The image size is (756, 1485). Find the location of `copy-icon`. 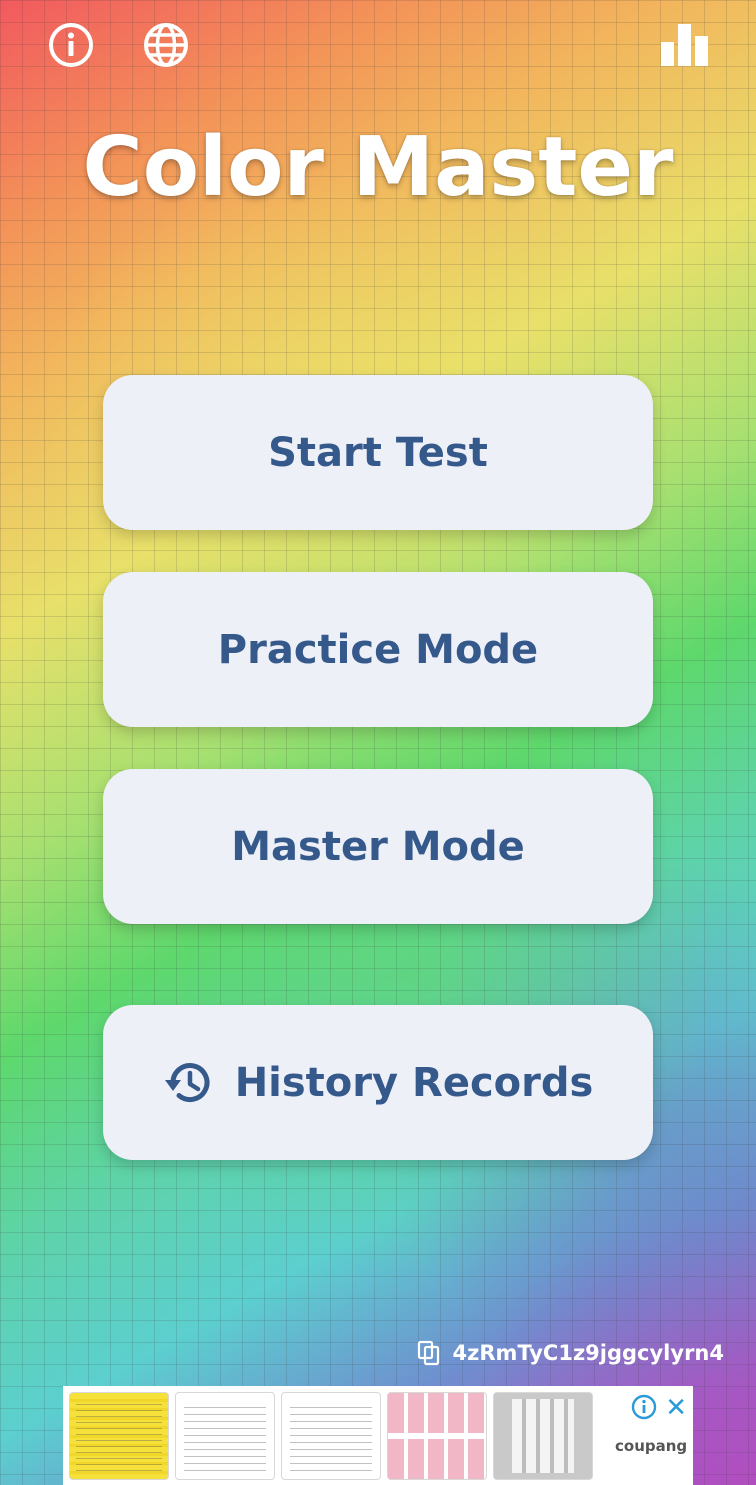

copy-icon is located at coordinates (429, 1353).